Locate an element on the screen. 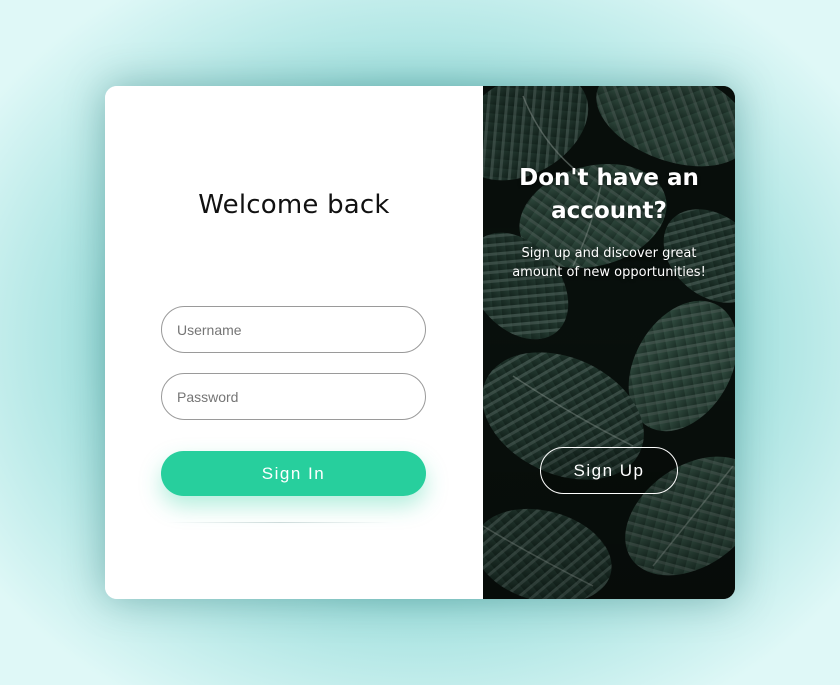 This screenshot has height=685, width=840. divider is located at coordinates (280, 522).